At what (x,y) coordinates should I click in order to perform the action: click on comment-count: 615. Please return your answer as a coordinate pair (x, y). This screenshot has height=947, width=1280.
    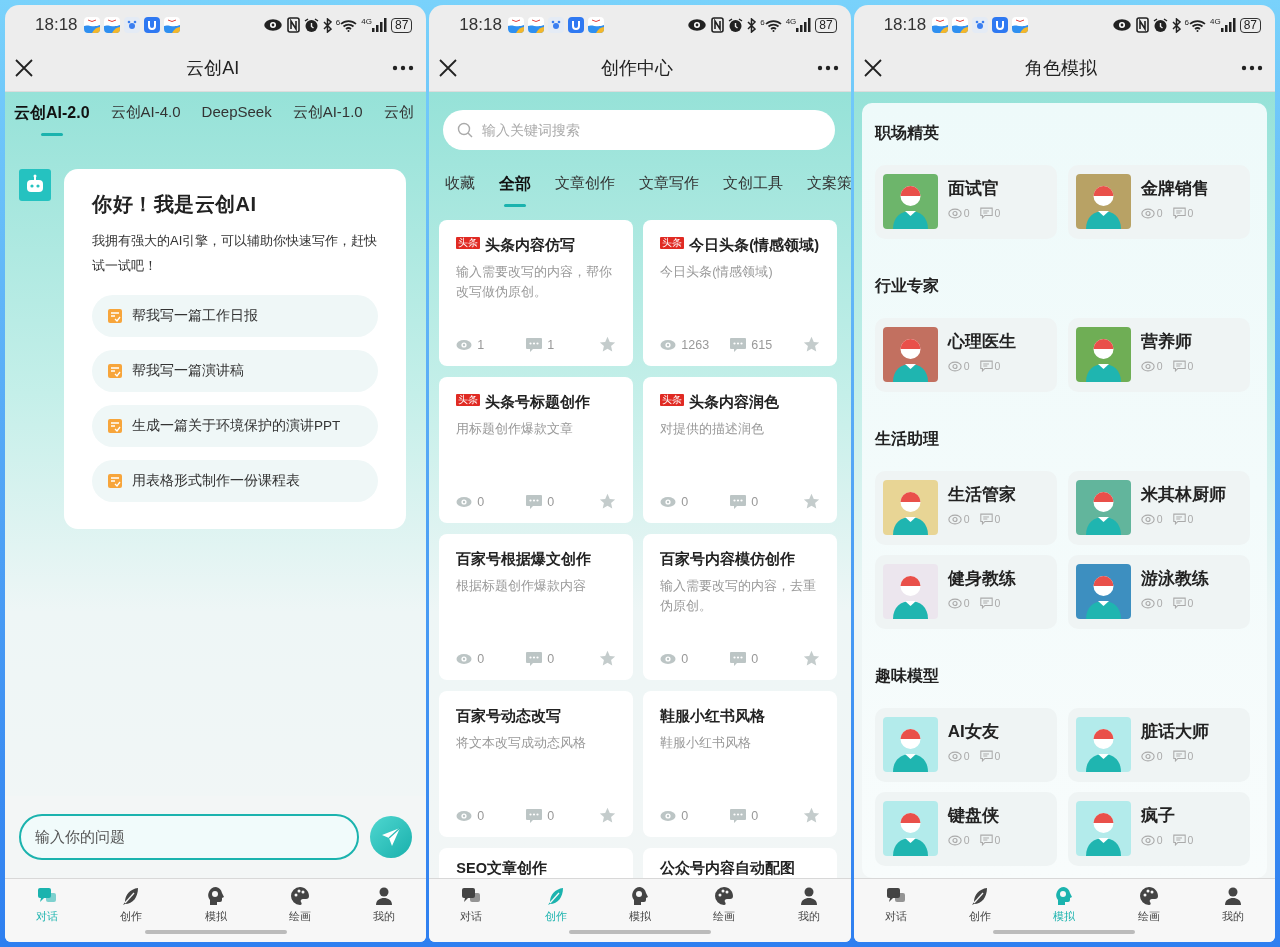
    Looking at the image, I should click on (762, 344).